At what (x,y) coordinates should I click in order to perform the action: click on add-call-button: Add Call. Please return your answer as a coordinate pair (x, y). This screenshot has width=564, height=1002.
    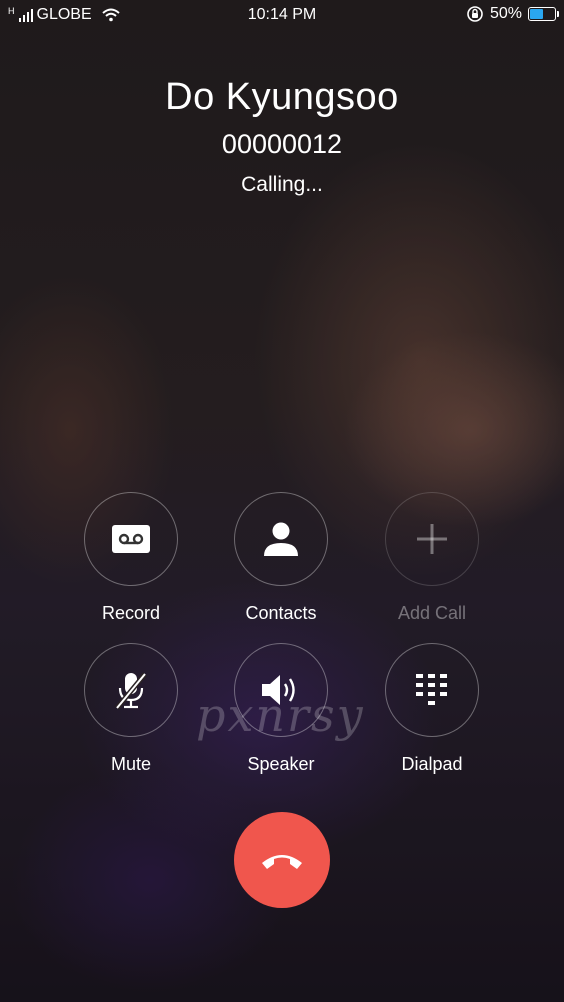
    Looking at the image, I should click on (432, 558).